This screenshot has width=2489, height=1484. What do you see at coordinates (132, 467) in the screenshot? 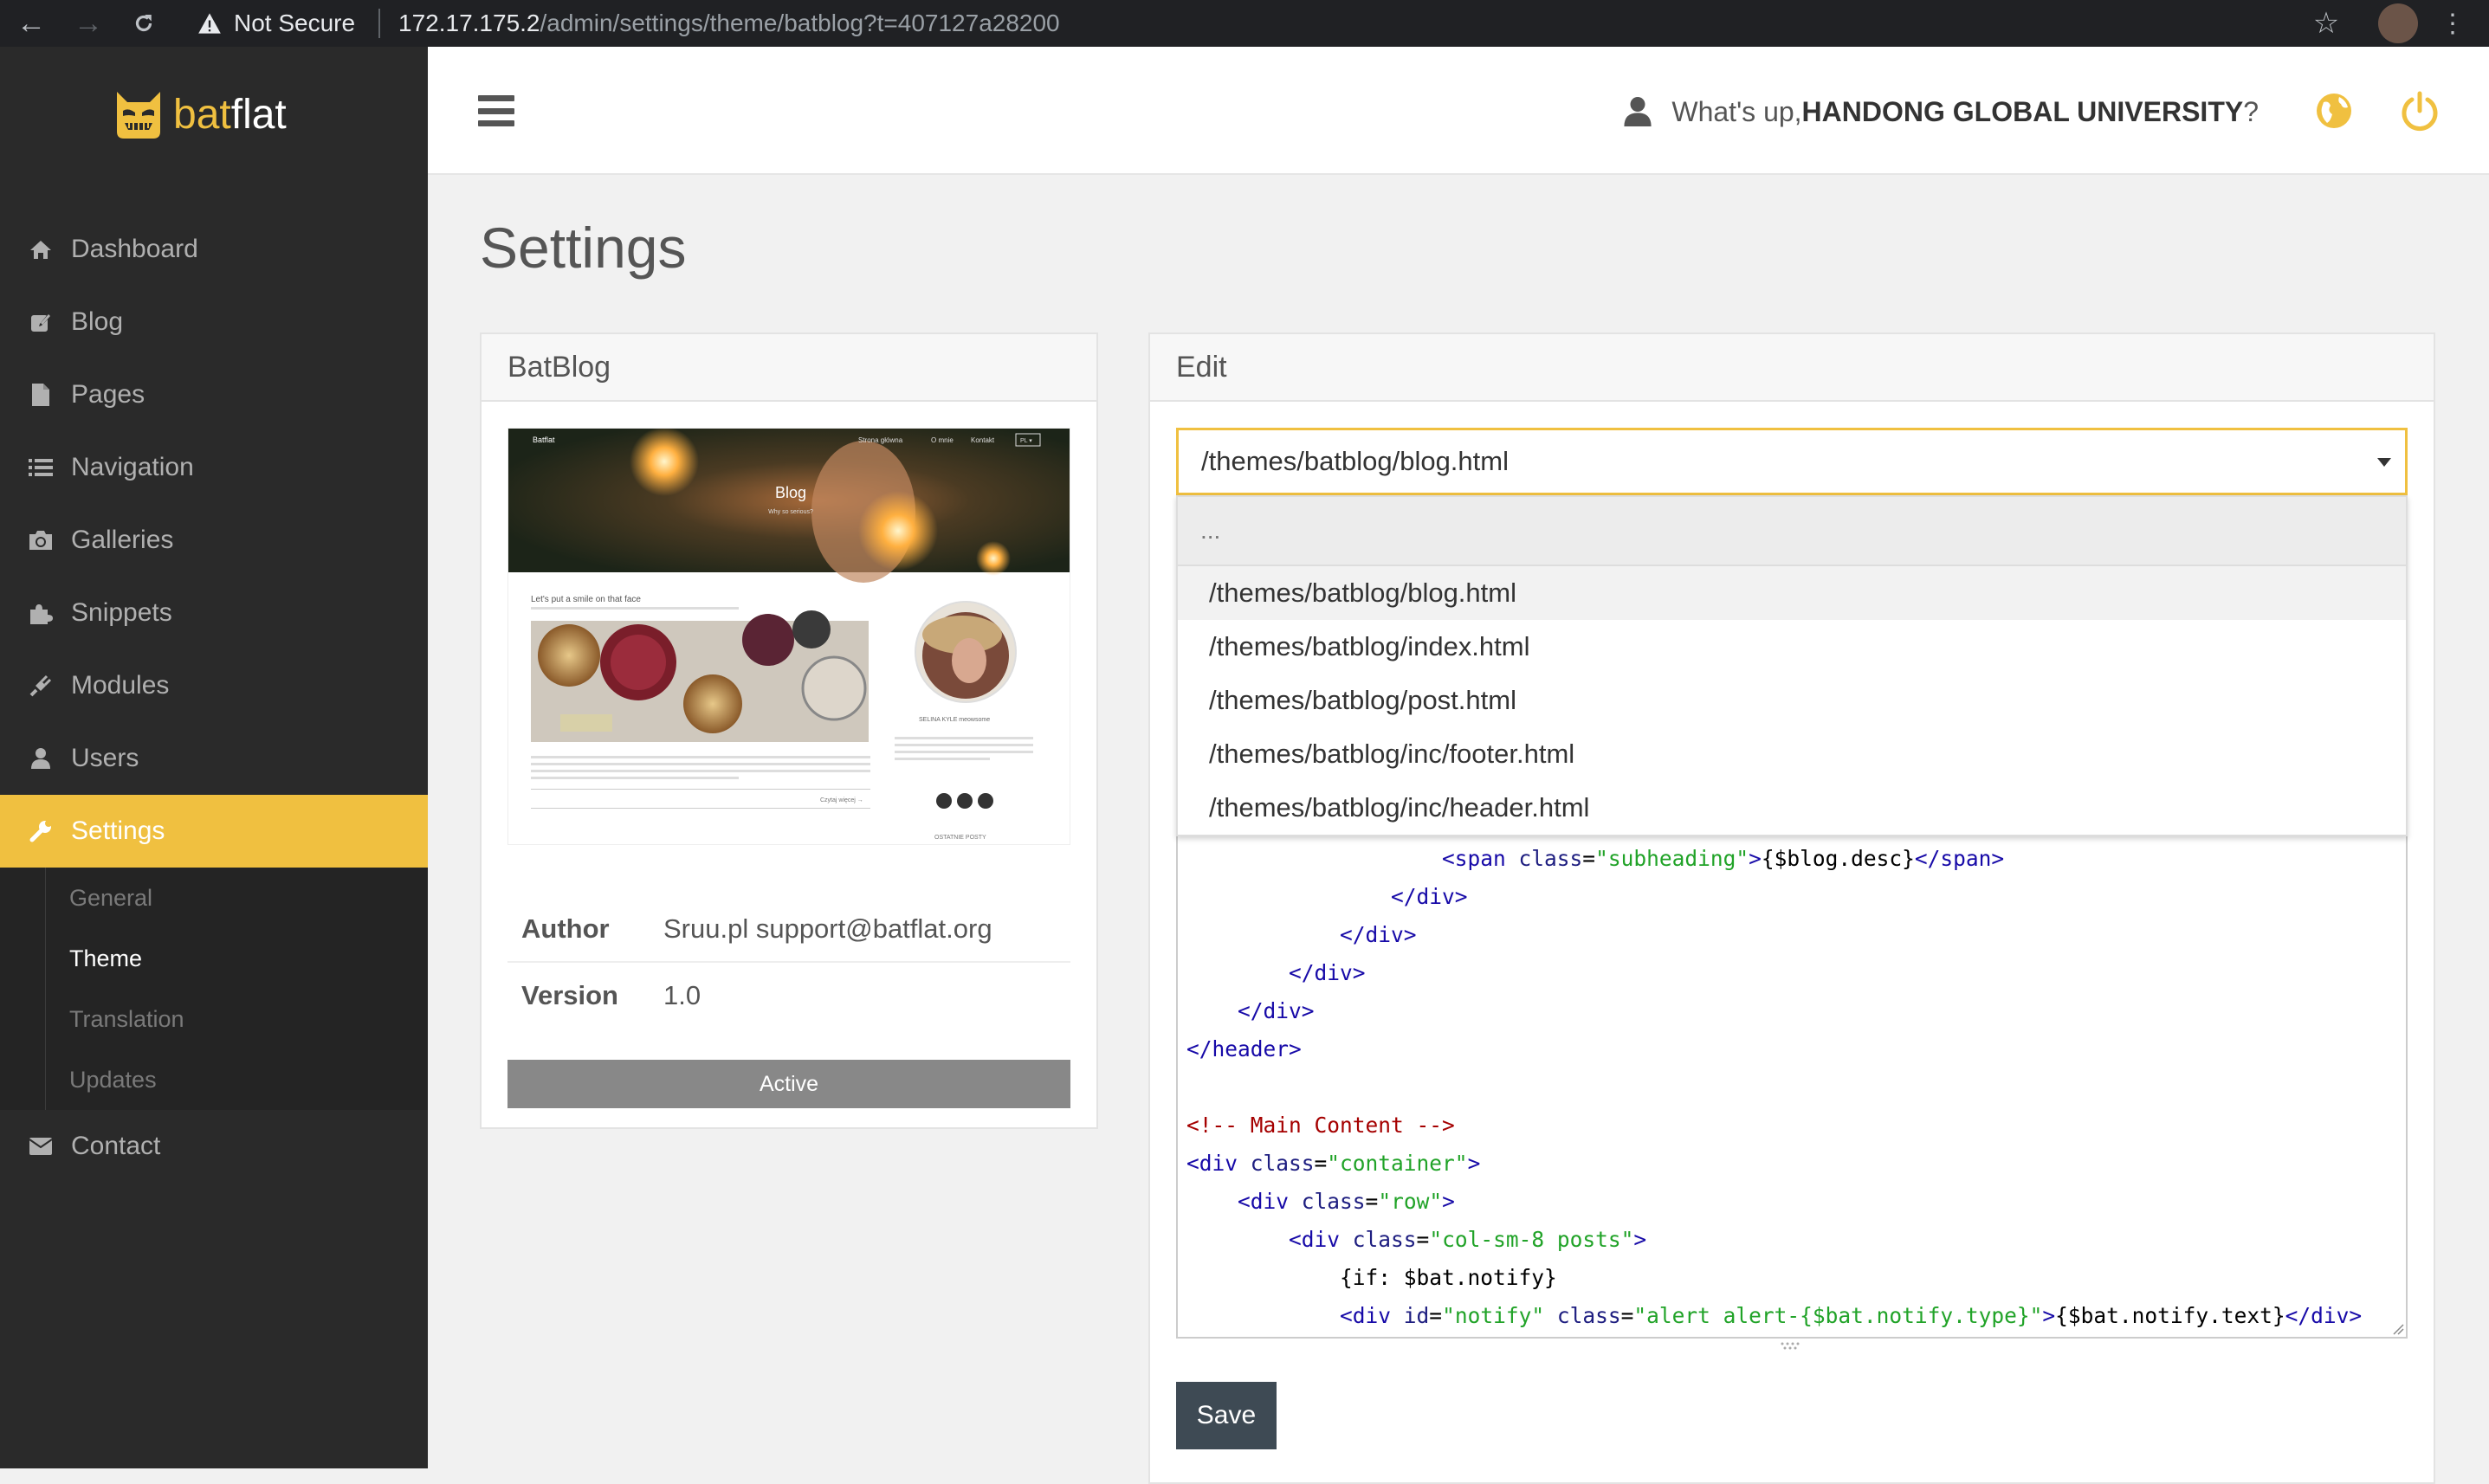
I see `sidebar-item-label: Navigation` at bounding box center [132, 467].